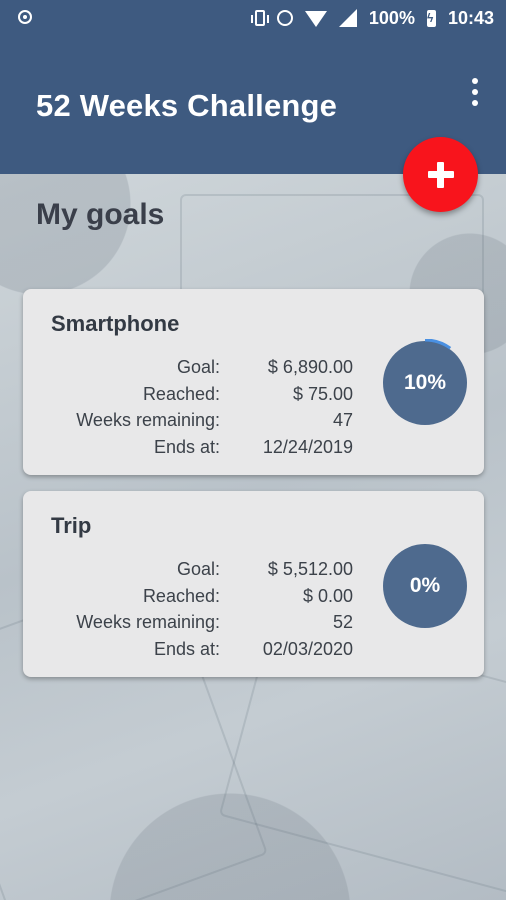 The image size is (506, 900). I want to click on weeks-value: 47, so click(342, 420).